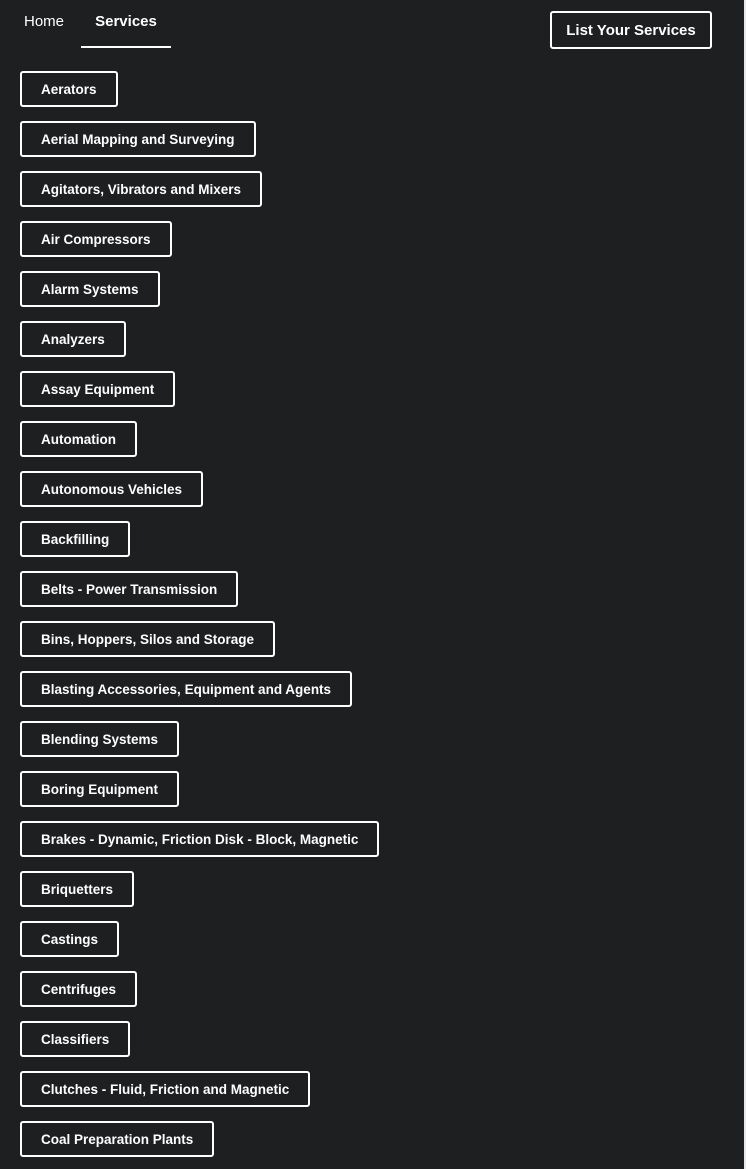 This screenshot has height=1169, width=746. Describe the element at coordinates (100, 739) in the screenshot. I see `service-category-button: Blending Systems` at that location.